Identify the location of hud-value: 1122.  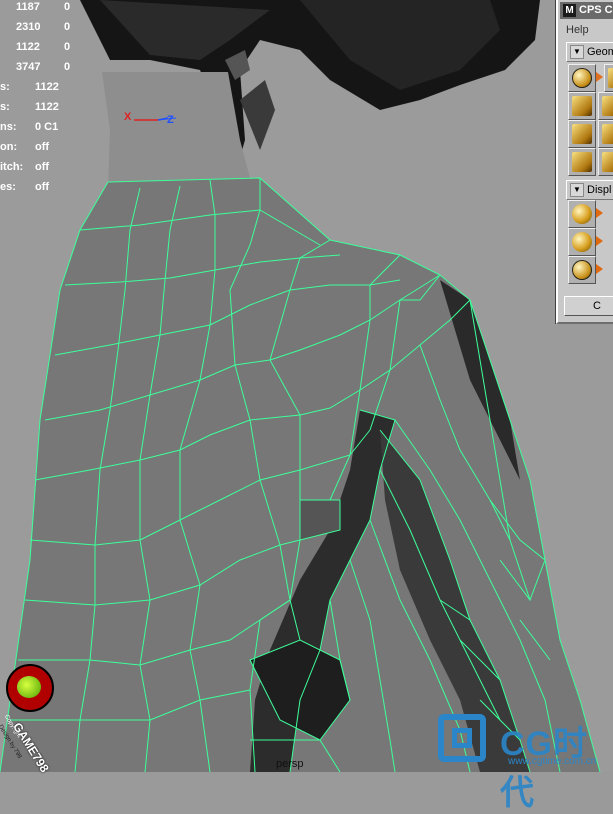
(28, 47).